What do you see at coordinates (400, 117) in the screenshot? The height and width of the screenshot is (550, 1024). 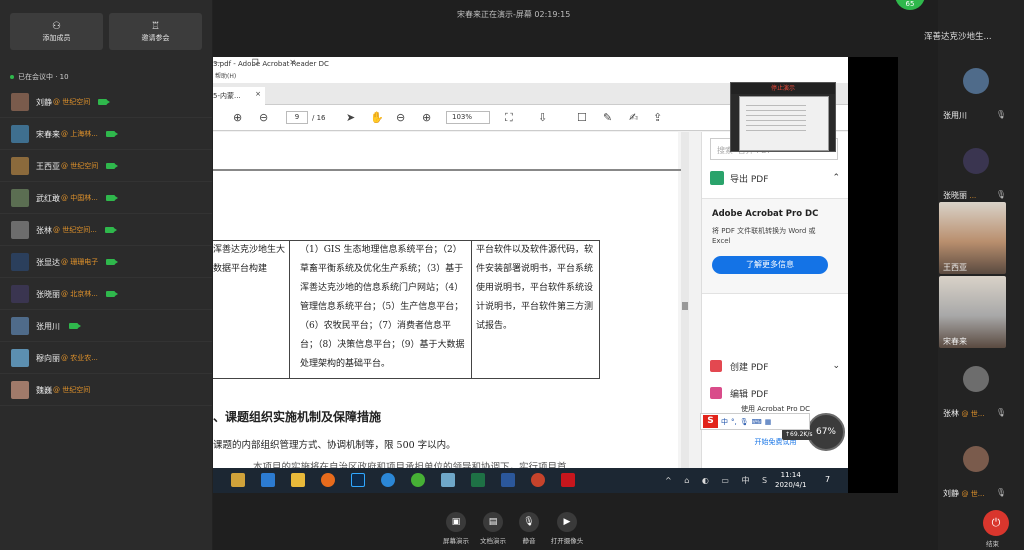 I see `zoom-out-icon: ⊖` at bounding box center [400, 117].